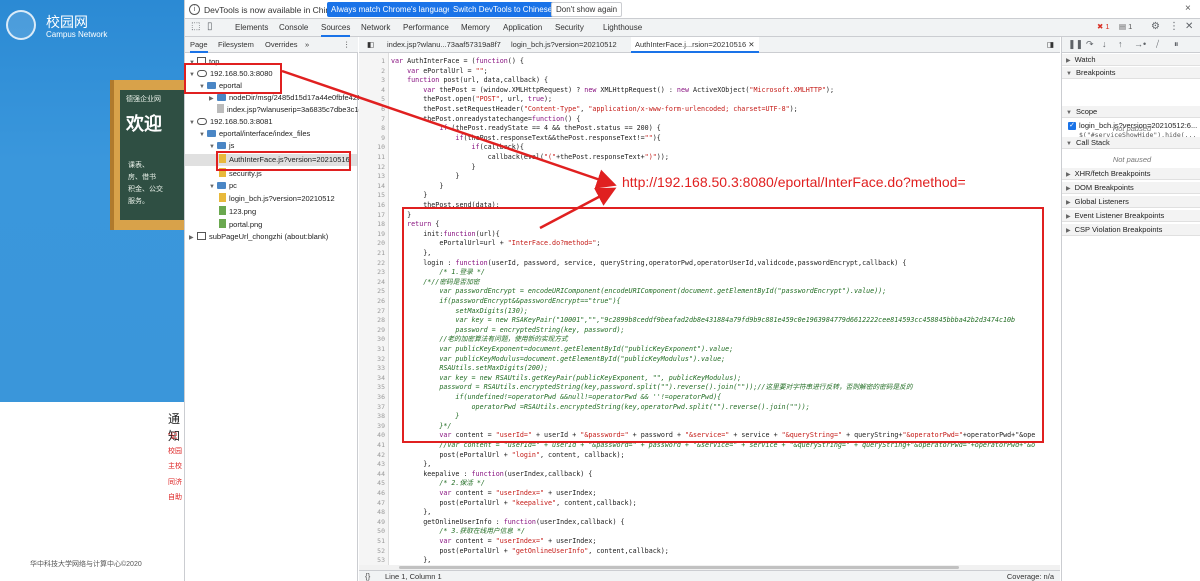 The width and height of the screenshot is (1200, 581). I want to click on line-number: 8, so click(383, 129).